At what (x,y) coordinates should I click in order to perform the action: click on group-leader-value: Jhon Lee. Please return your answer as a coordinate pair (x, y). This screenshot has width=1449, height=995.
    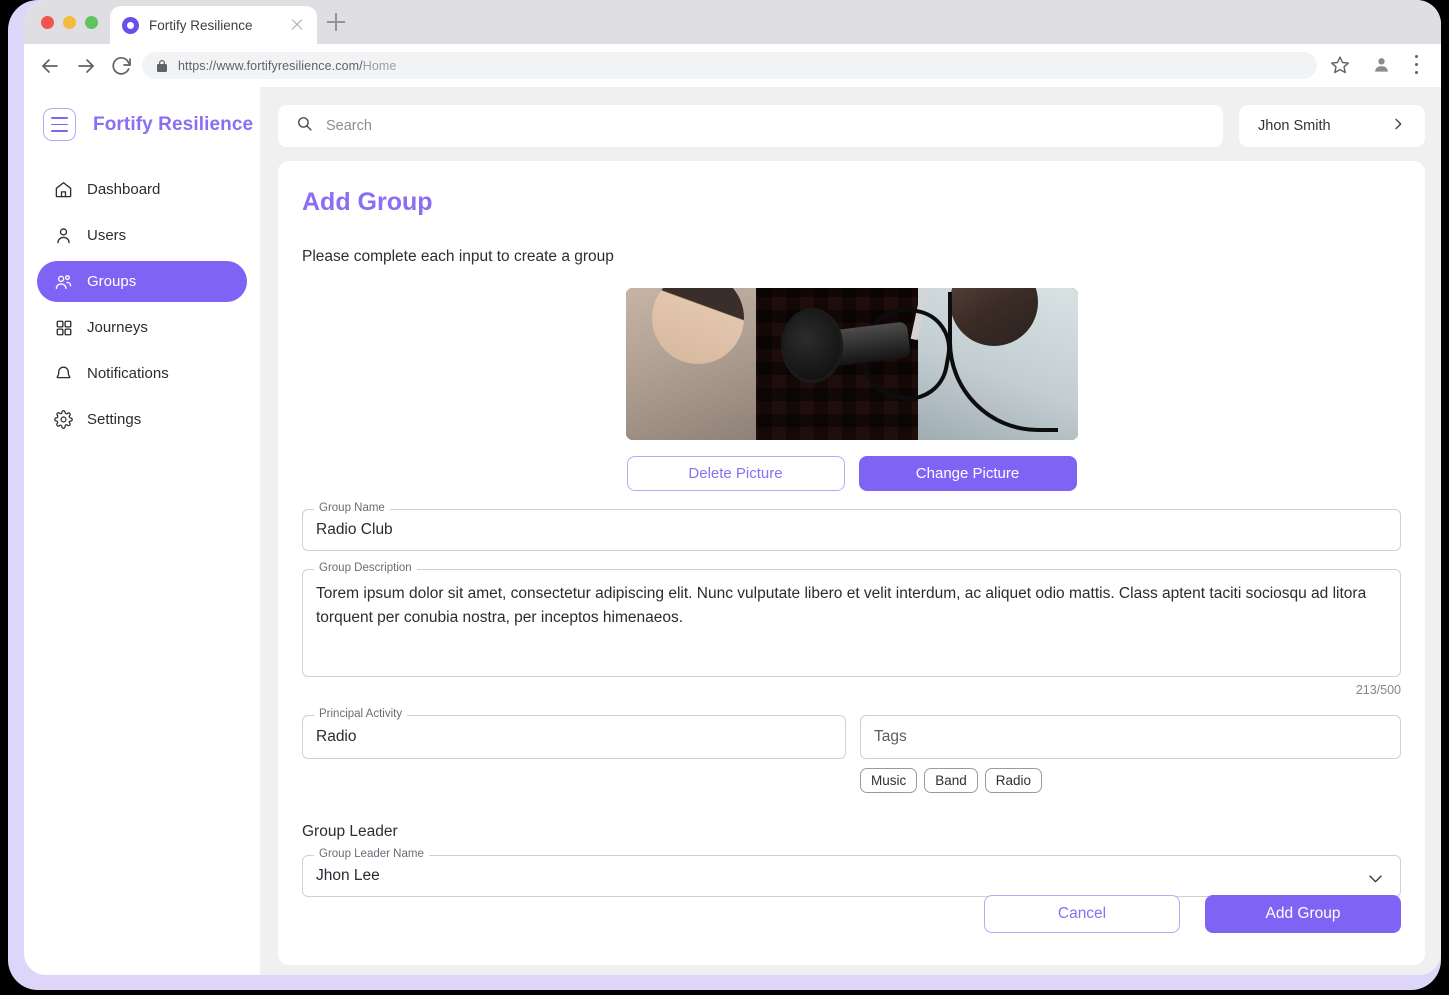
    Looking at the image, I should click on (851, 876).